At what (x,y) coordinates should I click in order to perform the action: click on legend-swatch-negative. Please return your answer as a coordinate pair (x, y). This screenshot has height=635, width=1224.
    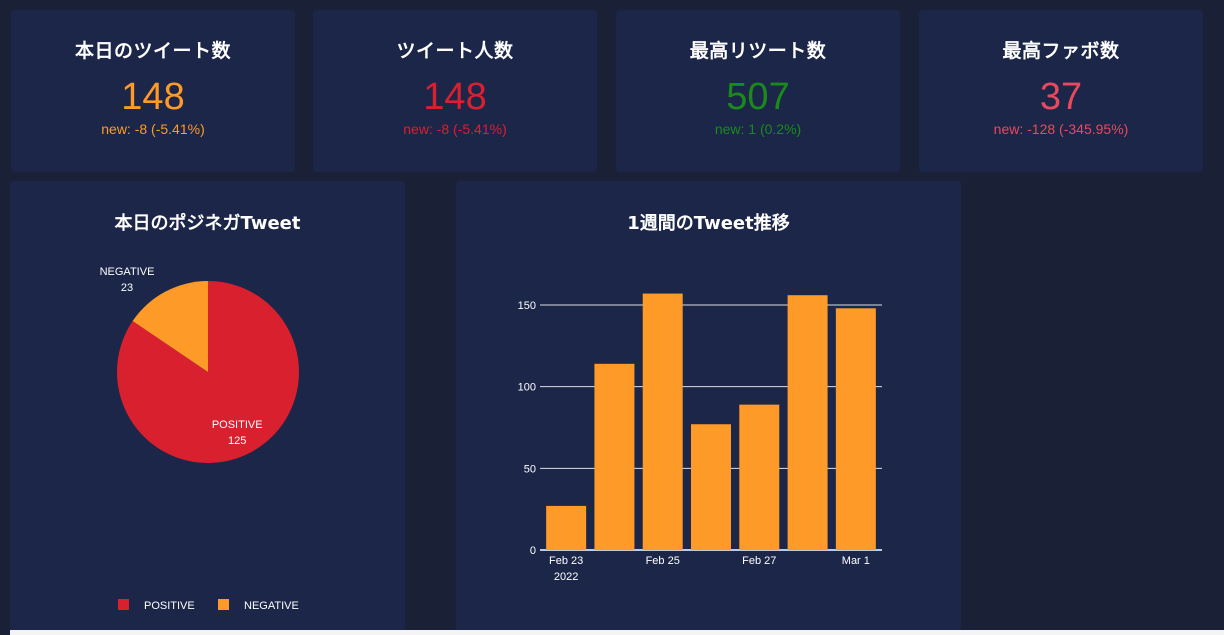
    Looking at the image, I should click on (223, 604).